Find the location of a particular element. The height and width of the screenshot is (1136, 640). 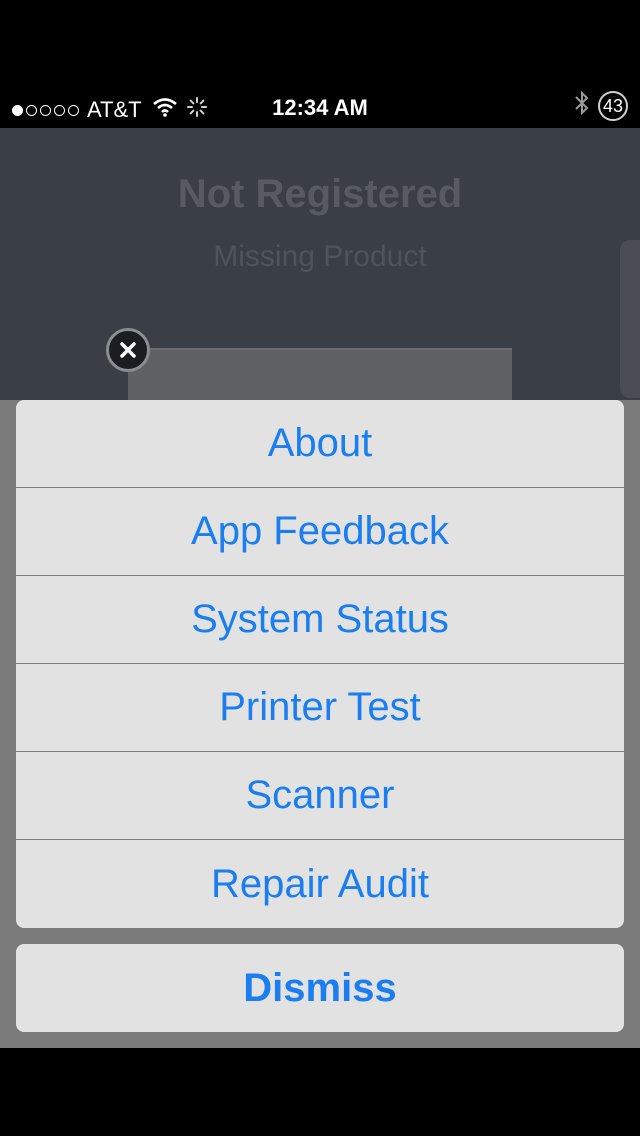

background-title: Not Registered is located at coordinates (320, 194).